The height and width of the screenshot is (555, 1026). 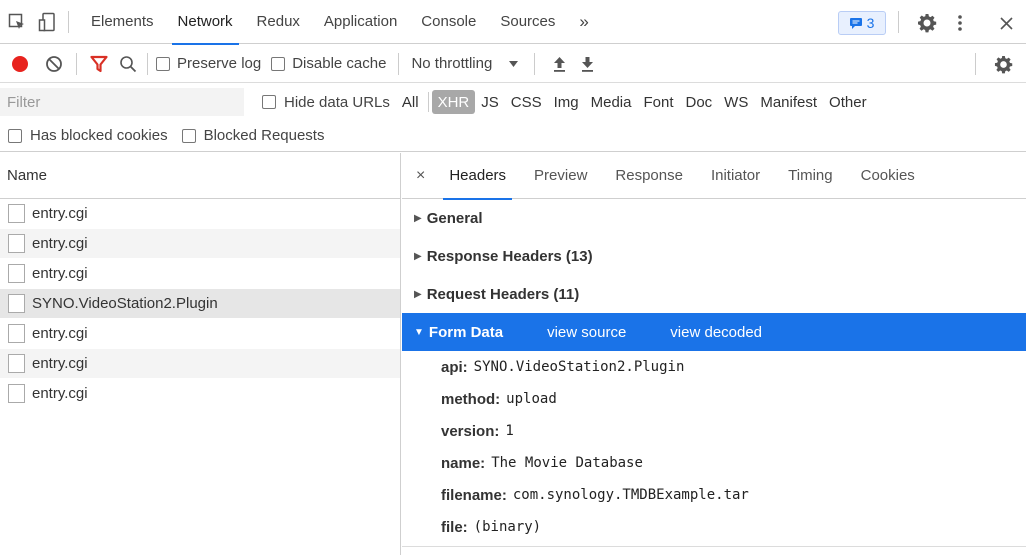 I want to click on filter-type-doc: Doc, so click(x=698, y=102).